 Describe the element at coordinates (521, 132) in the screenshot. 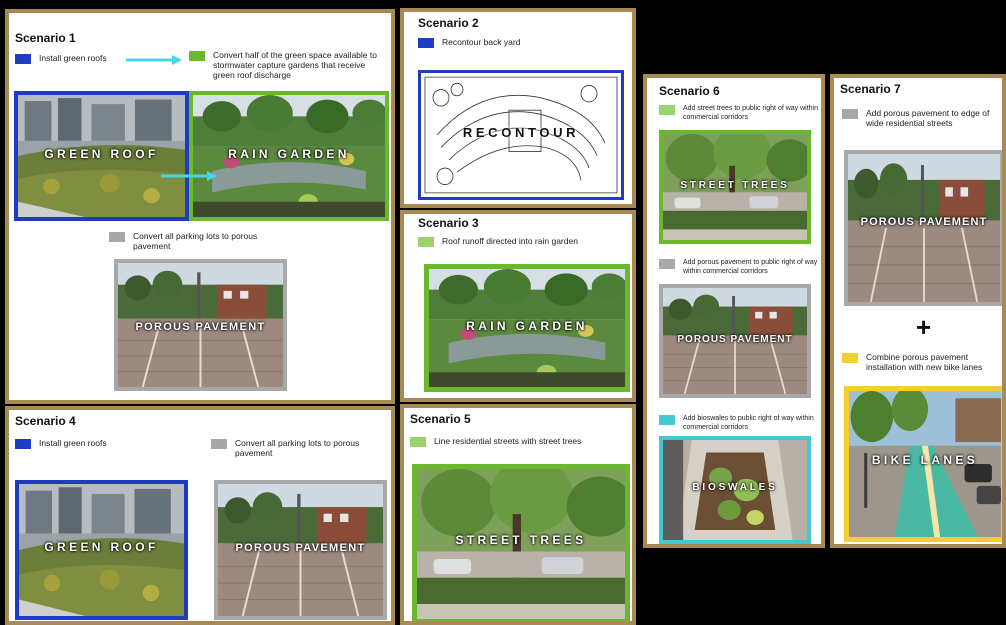

I see `label-recontour: RECONTOUR` at that location.